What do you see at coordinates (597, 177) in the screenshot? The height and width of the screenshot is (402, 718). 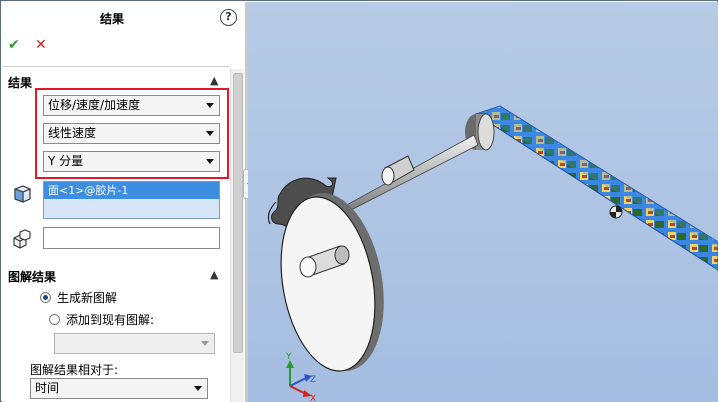 I see `film-strip-sheen` at bounding box center [597, 177].